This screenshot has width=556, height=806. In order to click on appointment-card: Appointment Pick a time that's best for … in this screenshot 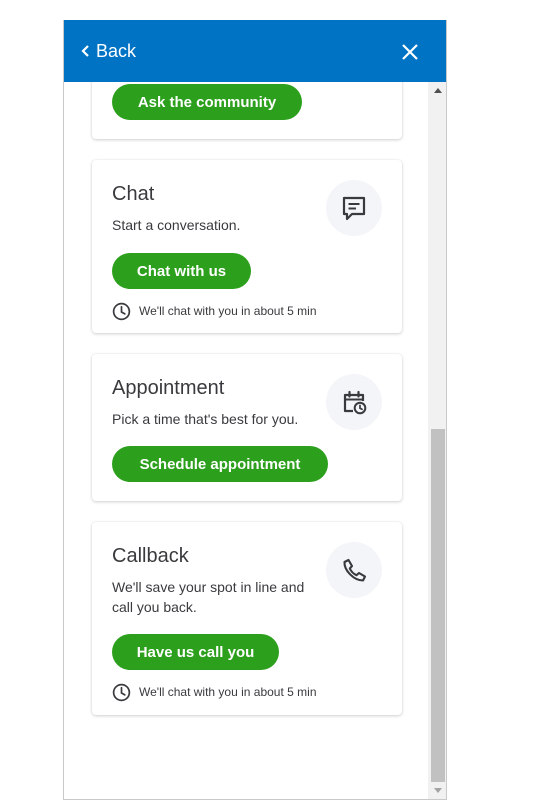, I will do `click(247, 427)`.